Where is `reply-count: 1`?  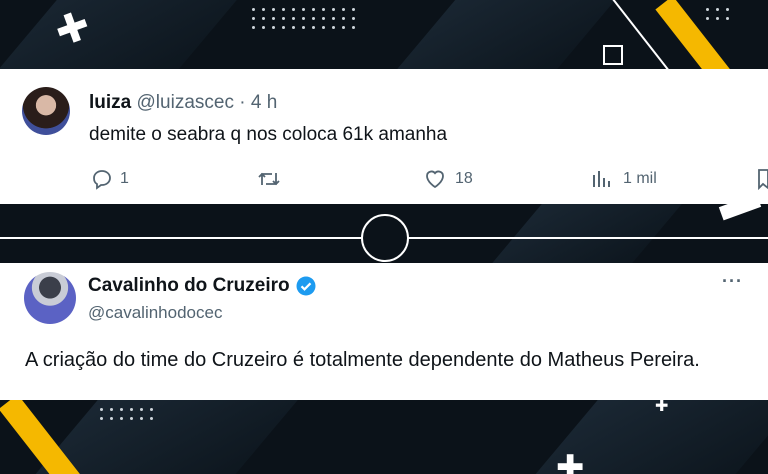 reply-count: 1 is located at coordinates (124, 178).